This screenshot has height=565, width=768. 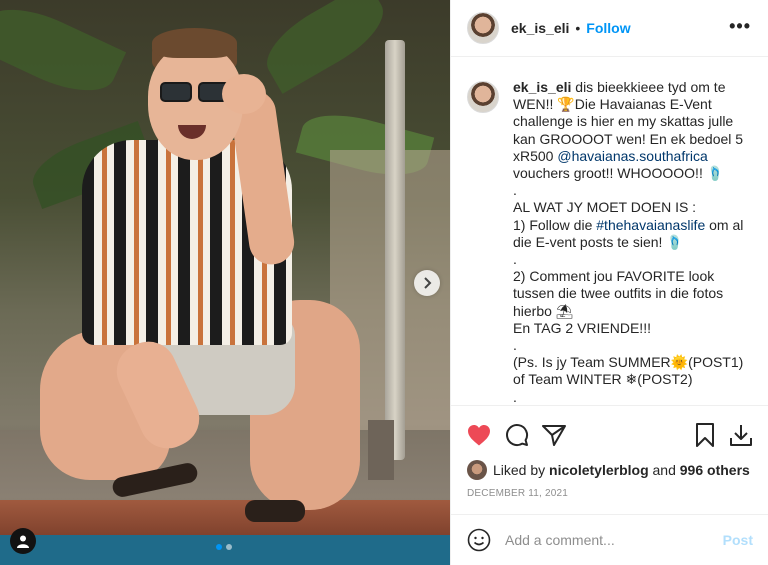 I want to click on bookmark-icon, so click(x=705, y=435).